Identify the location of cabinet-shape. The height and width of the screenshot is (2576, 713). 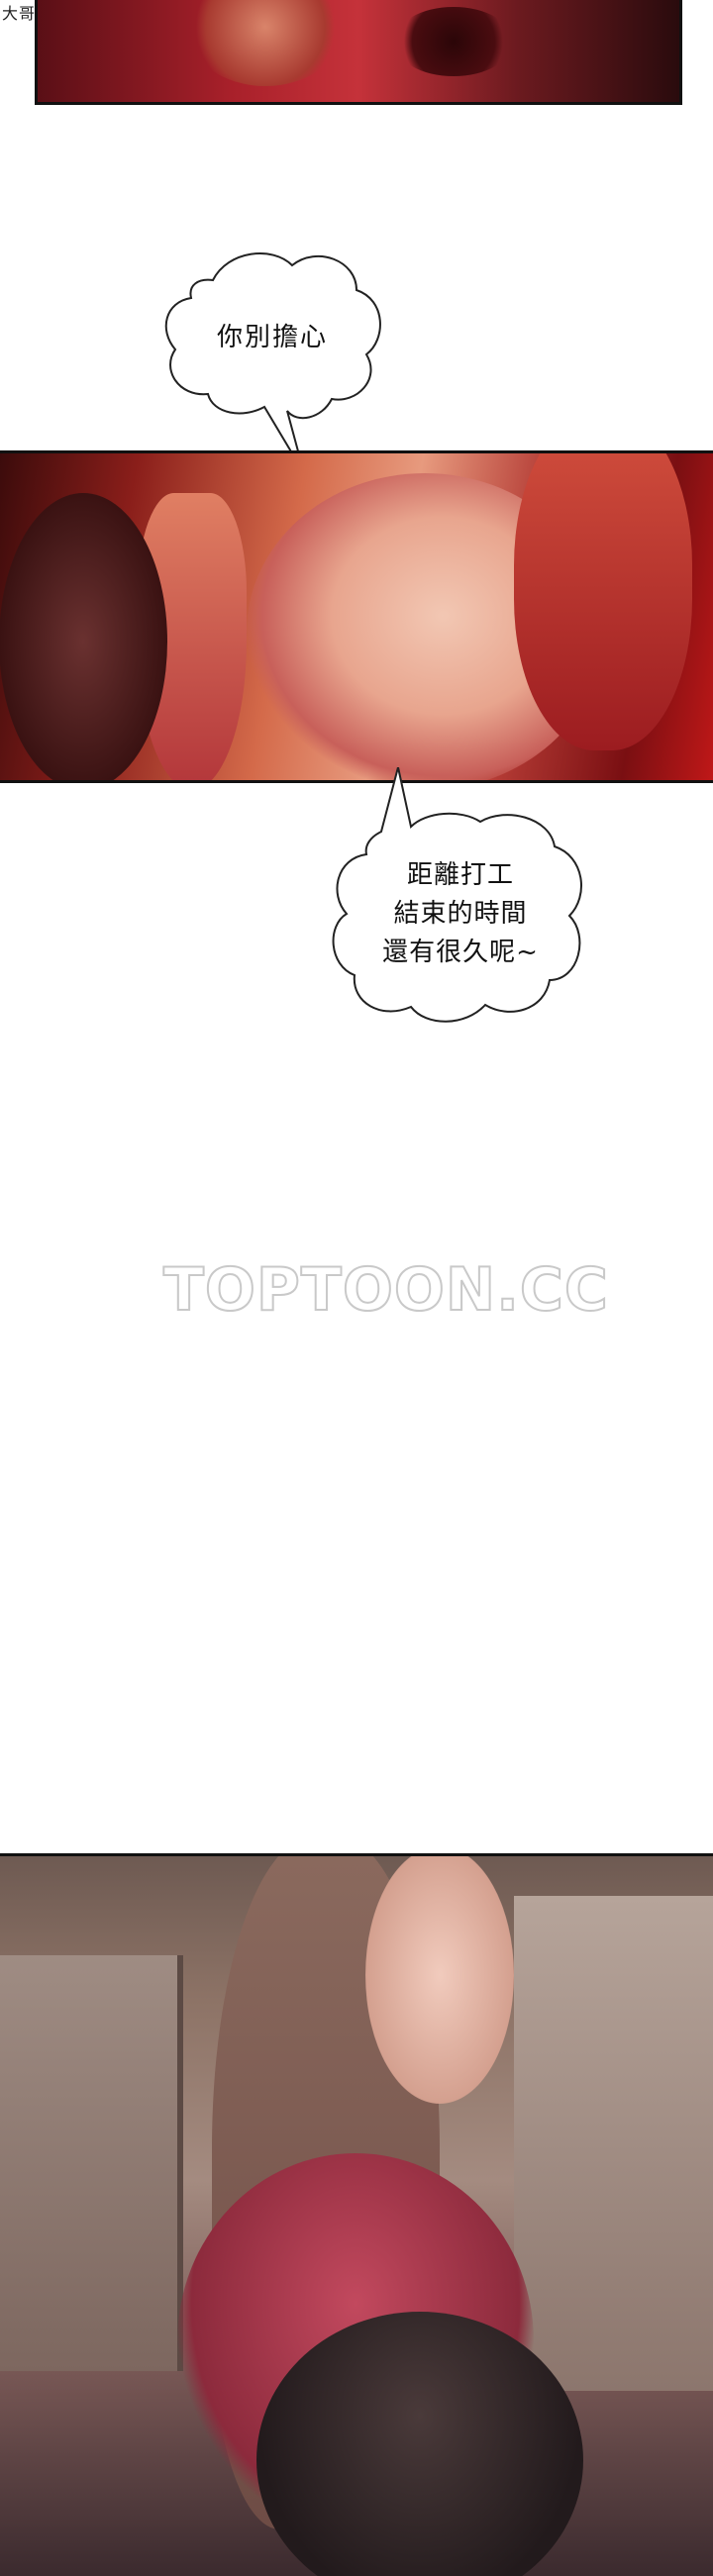
(91, 2163).